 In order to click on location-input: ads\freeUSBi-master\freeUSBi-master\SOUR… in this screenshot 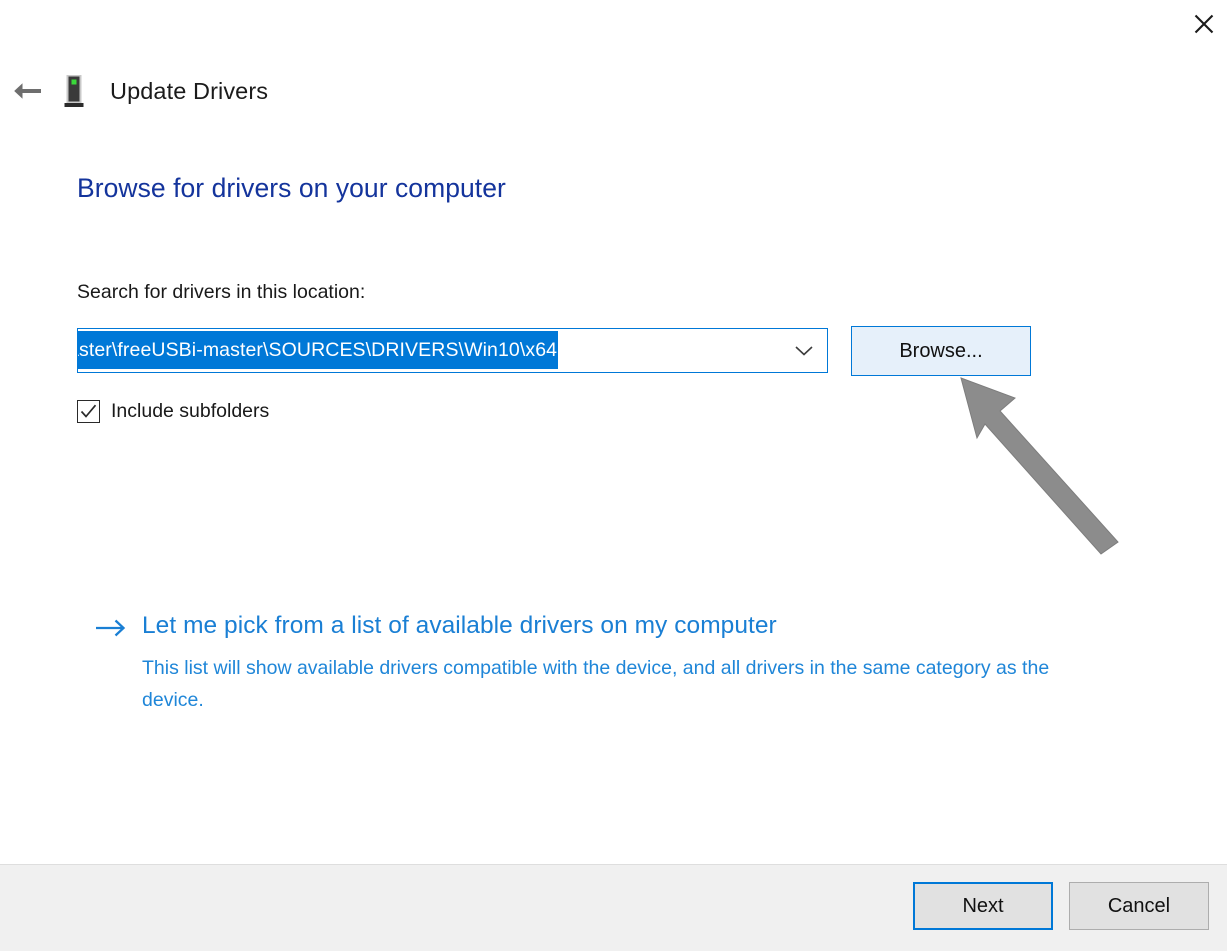, I will do `click(429, 350)`.